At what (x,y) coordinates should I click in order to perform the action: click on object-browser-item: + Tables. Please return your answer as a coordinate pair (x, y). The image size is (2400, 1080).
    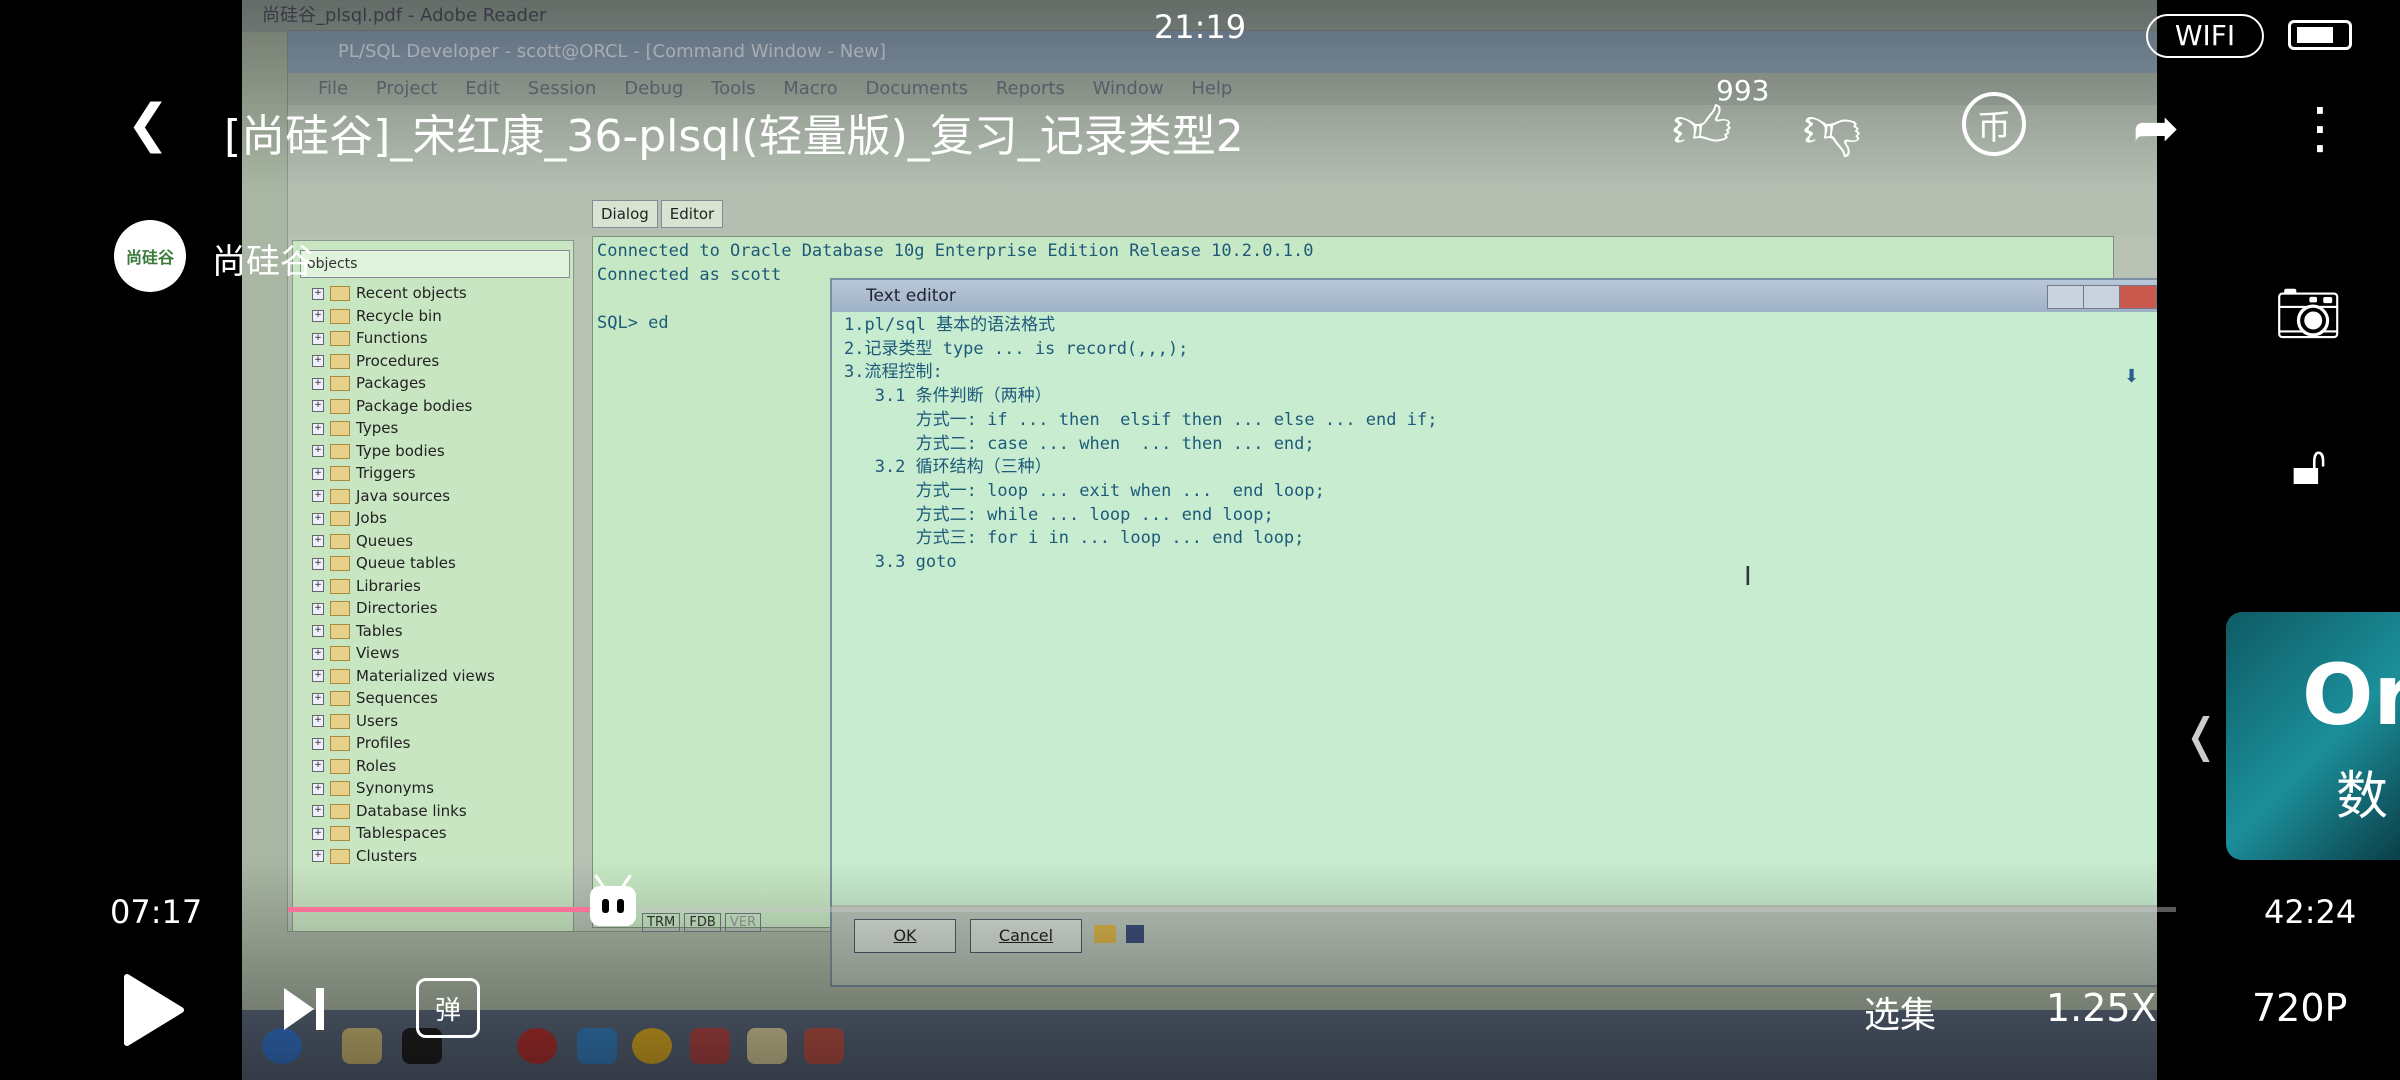
    Looking at the image, I should click on (357, 631).